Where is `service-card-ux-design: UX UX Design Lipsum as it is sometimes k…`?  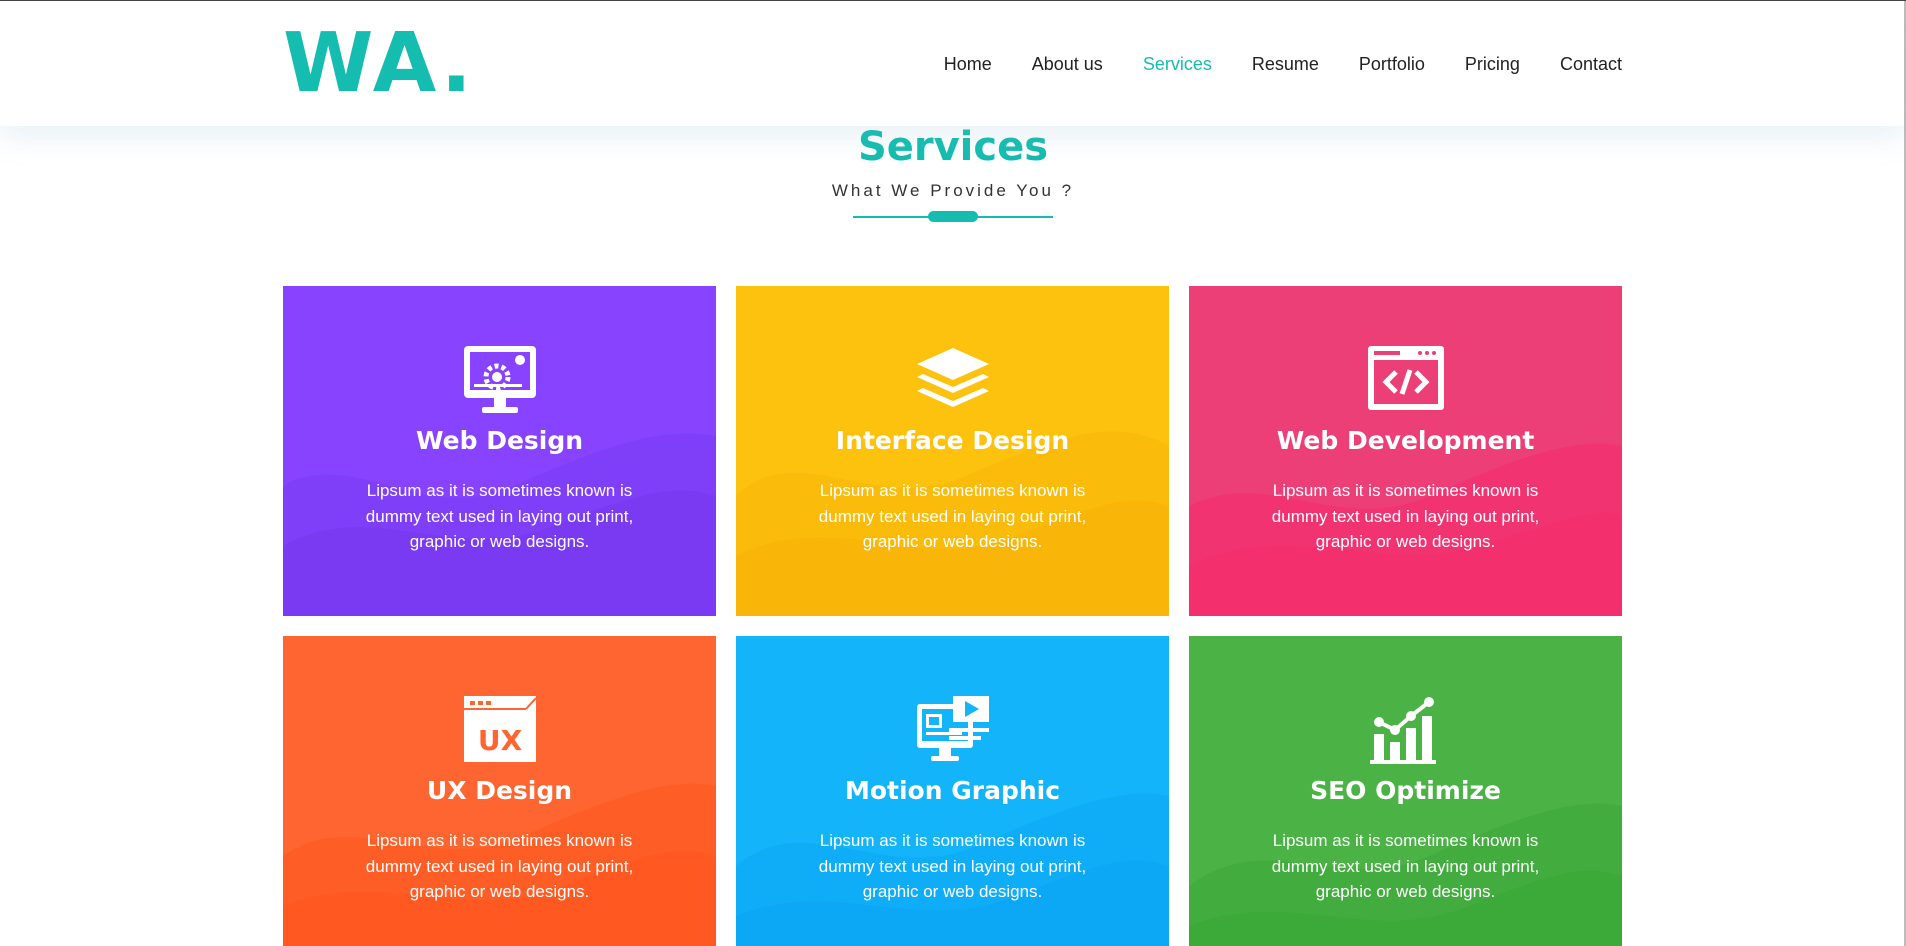 service-card-ux-design: UX UX Design Lipsum as it is sometimes k… is located at coordinates (499, 791).